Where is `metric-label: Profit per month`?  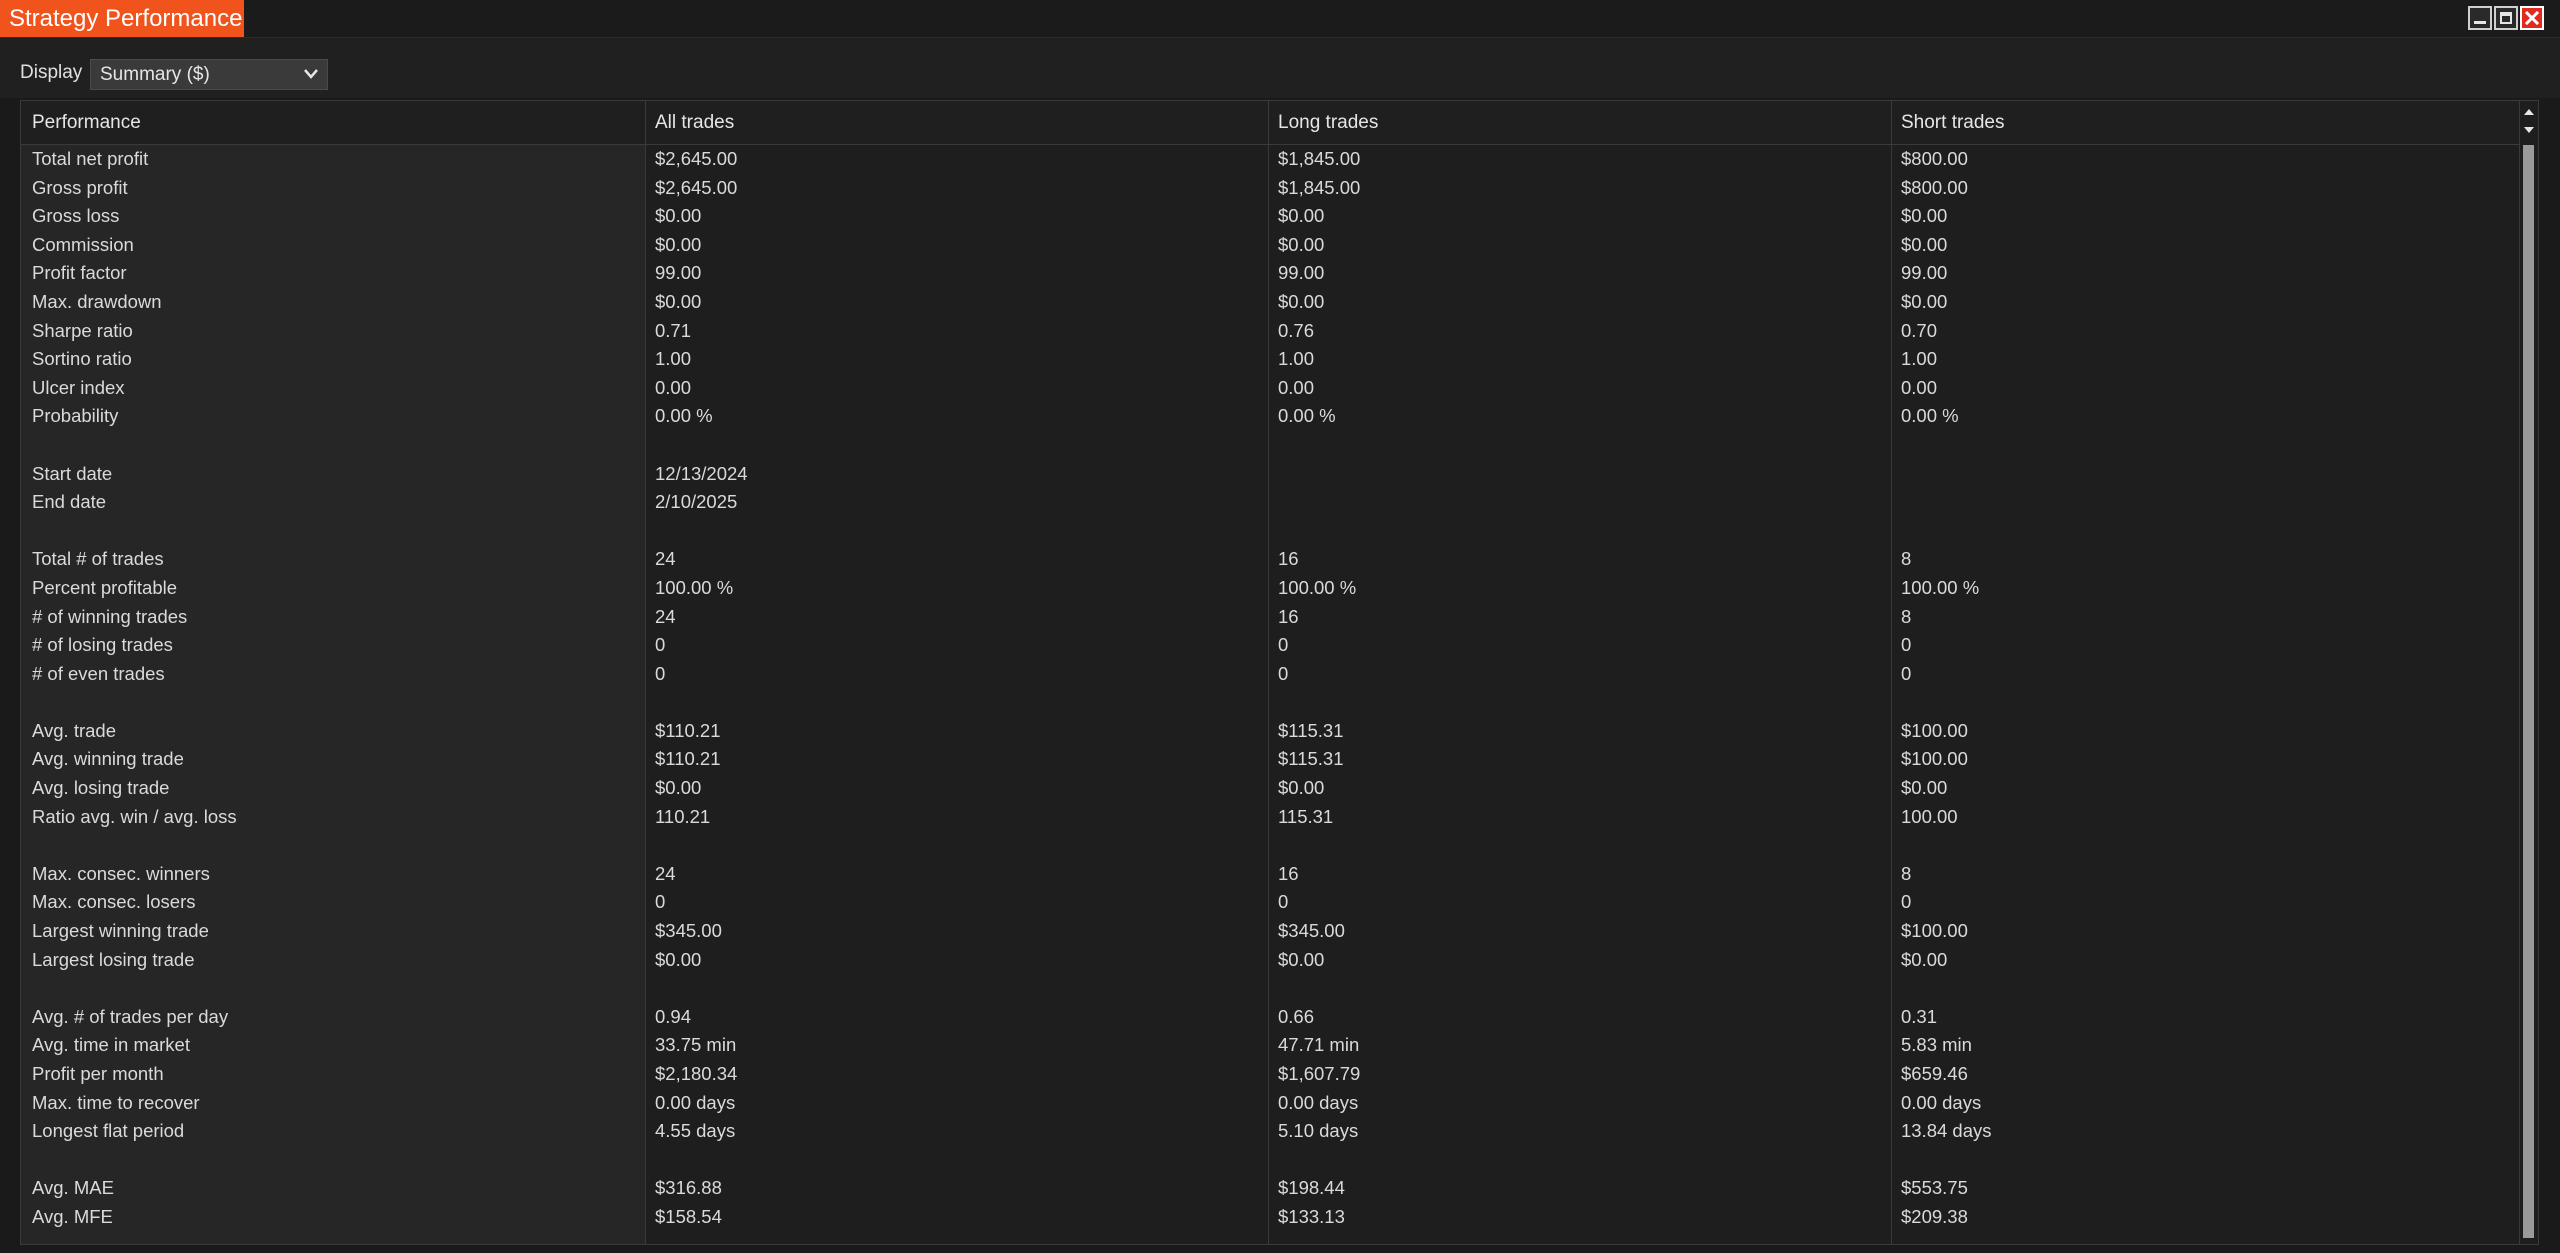 metric-label: Profit per month is located at coordinates (98, 1073).